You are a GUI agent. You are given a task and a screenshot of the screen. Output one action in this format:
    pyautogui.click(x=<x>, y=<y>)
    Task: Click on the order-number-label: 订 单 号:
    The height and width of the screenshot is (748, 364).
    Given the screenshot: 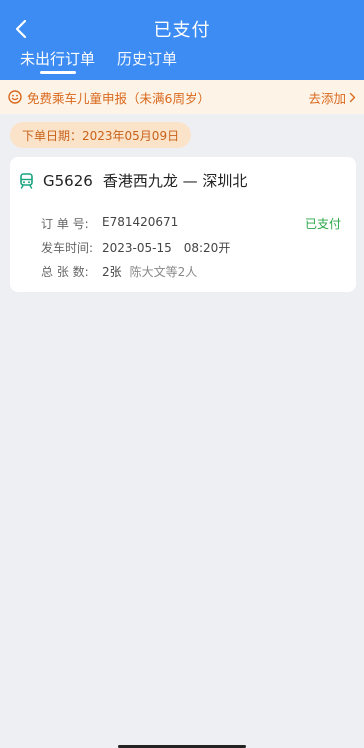 What is the action you would take?
    pyautogui.click(x=65, y=224)
    